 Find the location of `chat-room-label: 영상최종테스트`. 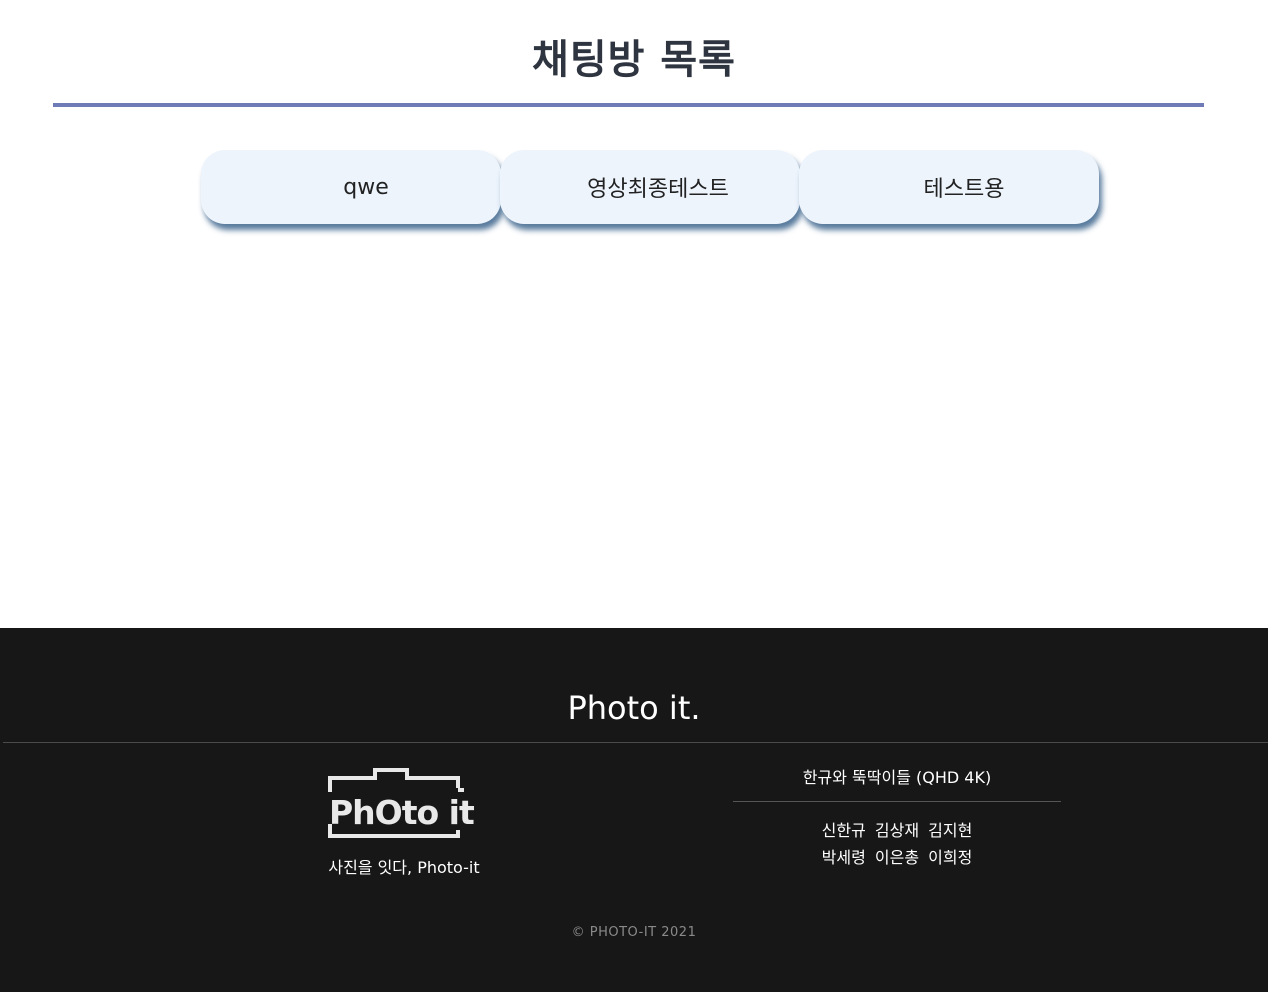

chat-room-label: 영상최종테스트 is located at coordinates (658, 189).